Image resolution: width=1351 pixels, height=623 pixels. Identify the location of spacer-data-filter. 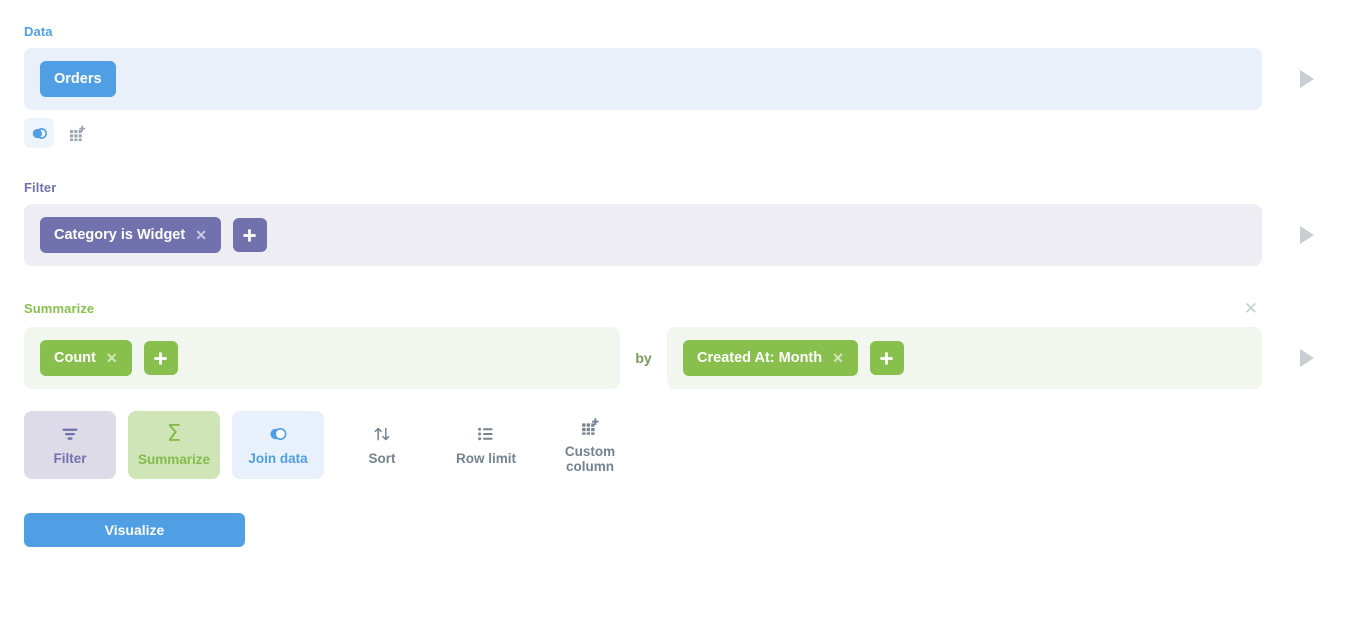
(675, 164).